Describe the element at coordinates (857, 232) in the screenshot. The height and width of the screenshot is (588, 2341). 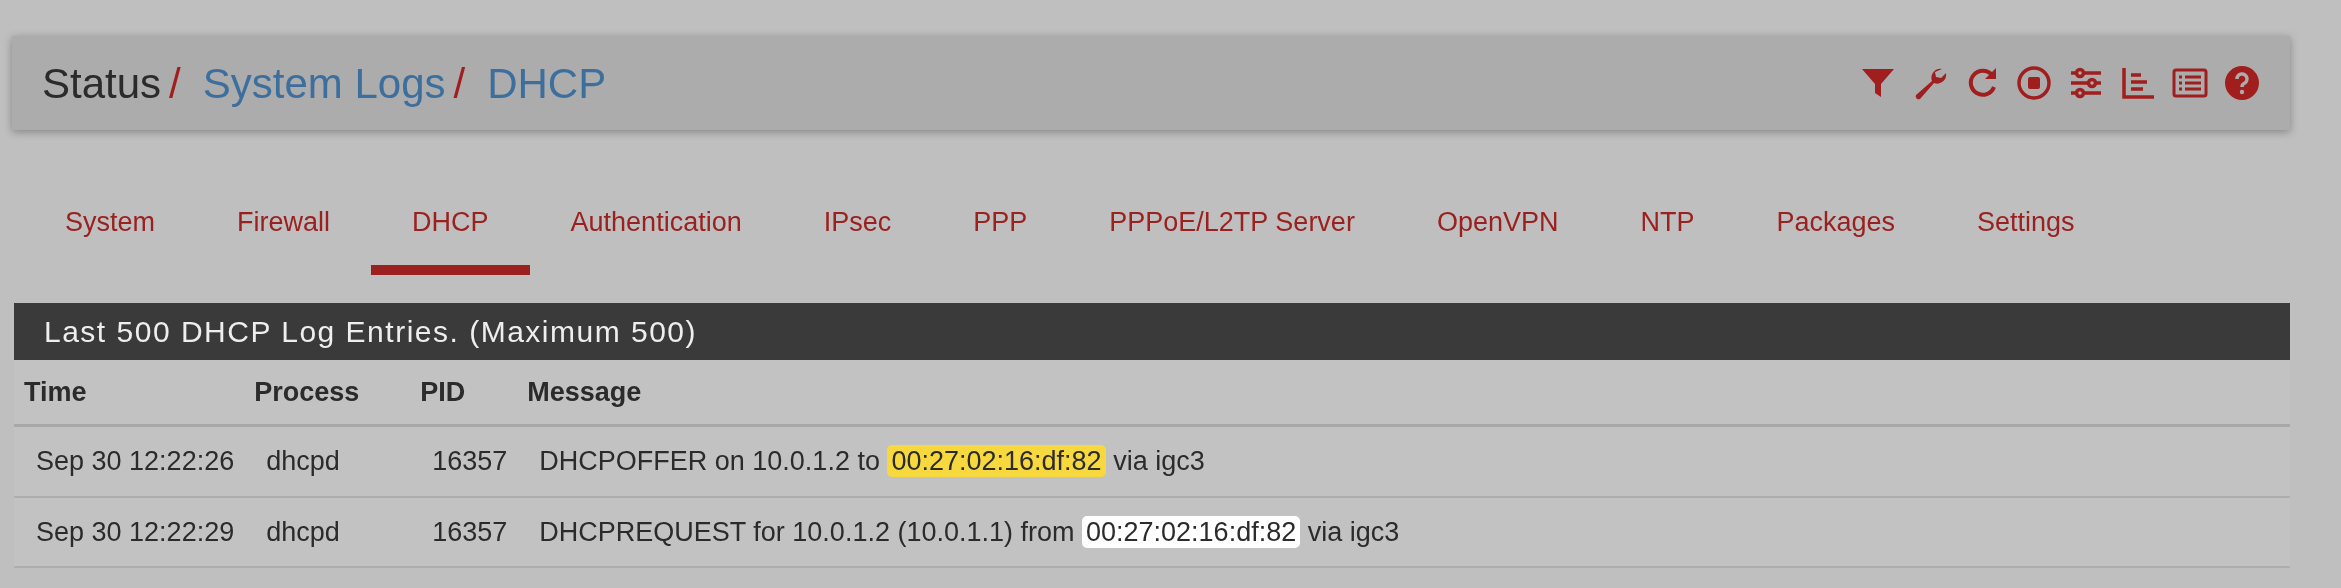
I see `tab: IPsec` at that location.